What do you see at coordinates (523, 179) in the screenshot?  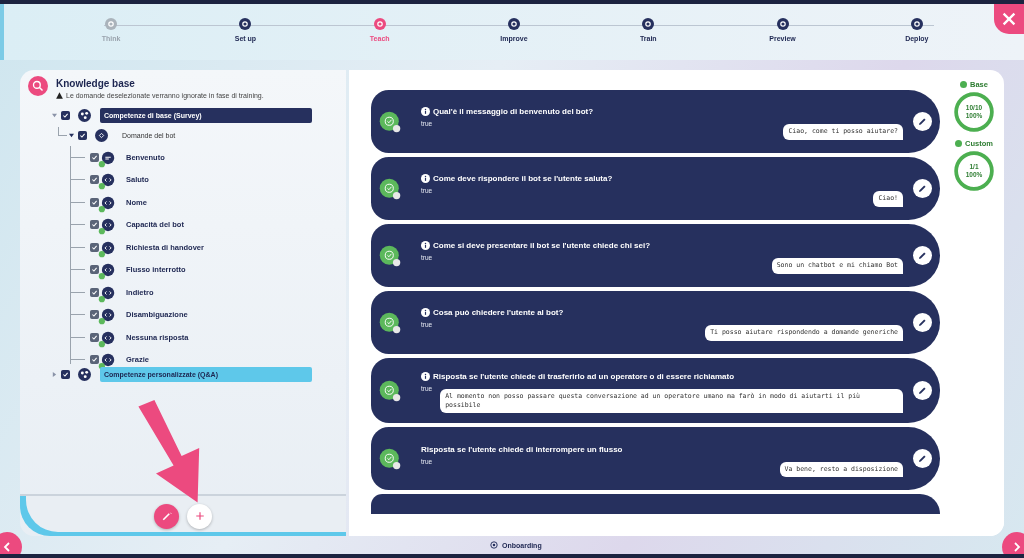 I see `question-text: Come deve rispondere il bot se l'utente saluta?` at bounding box center [523, 179].